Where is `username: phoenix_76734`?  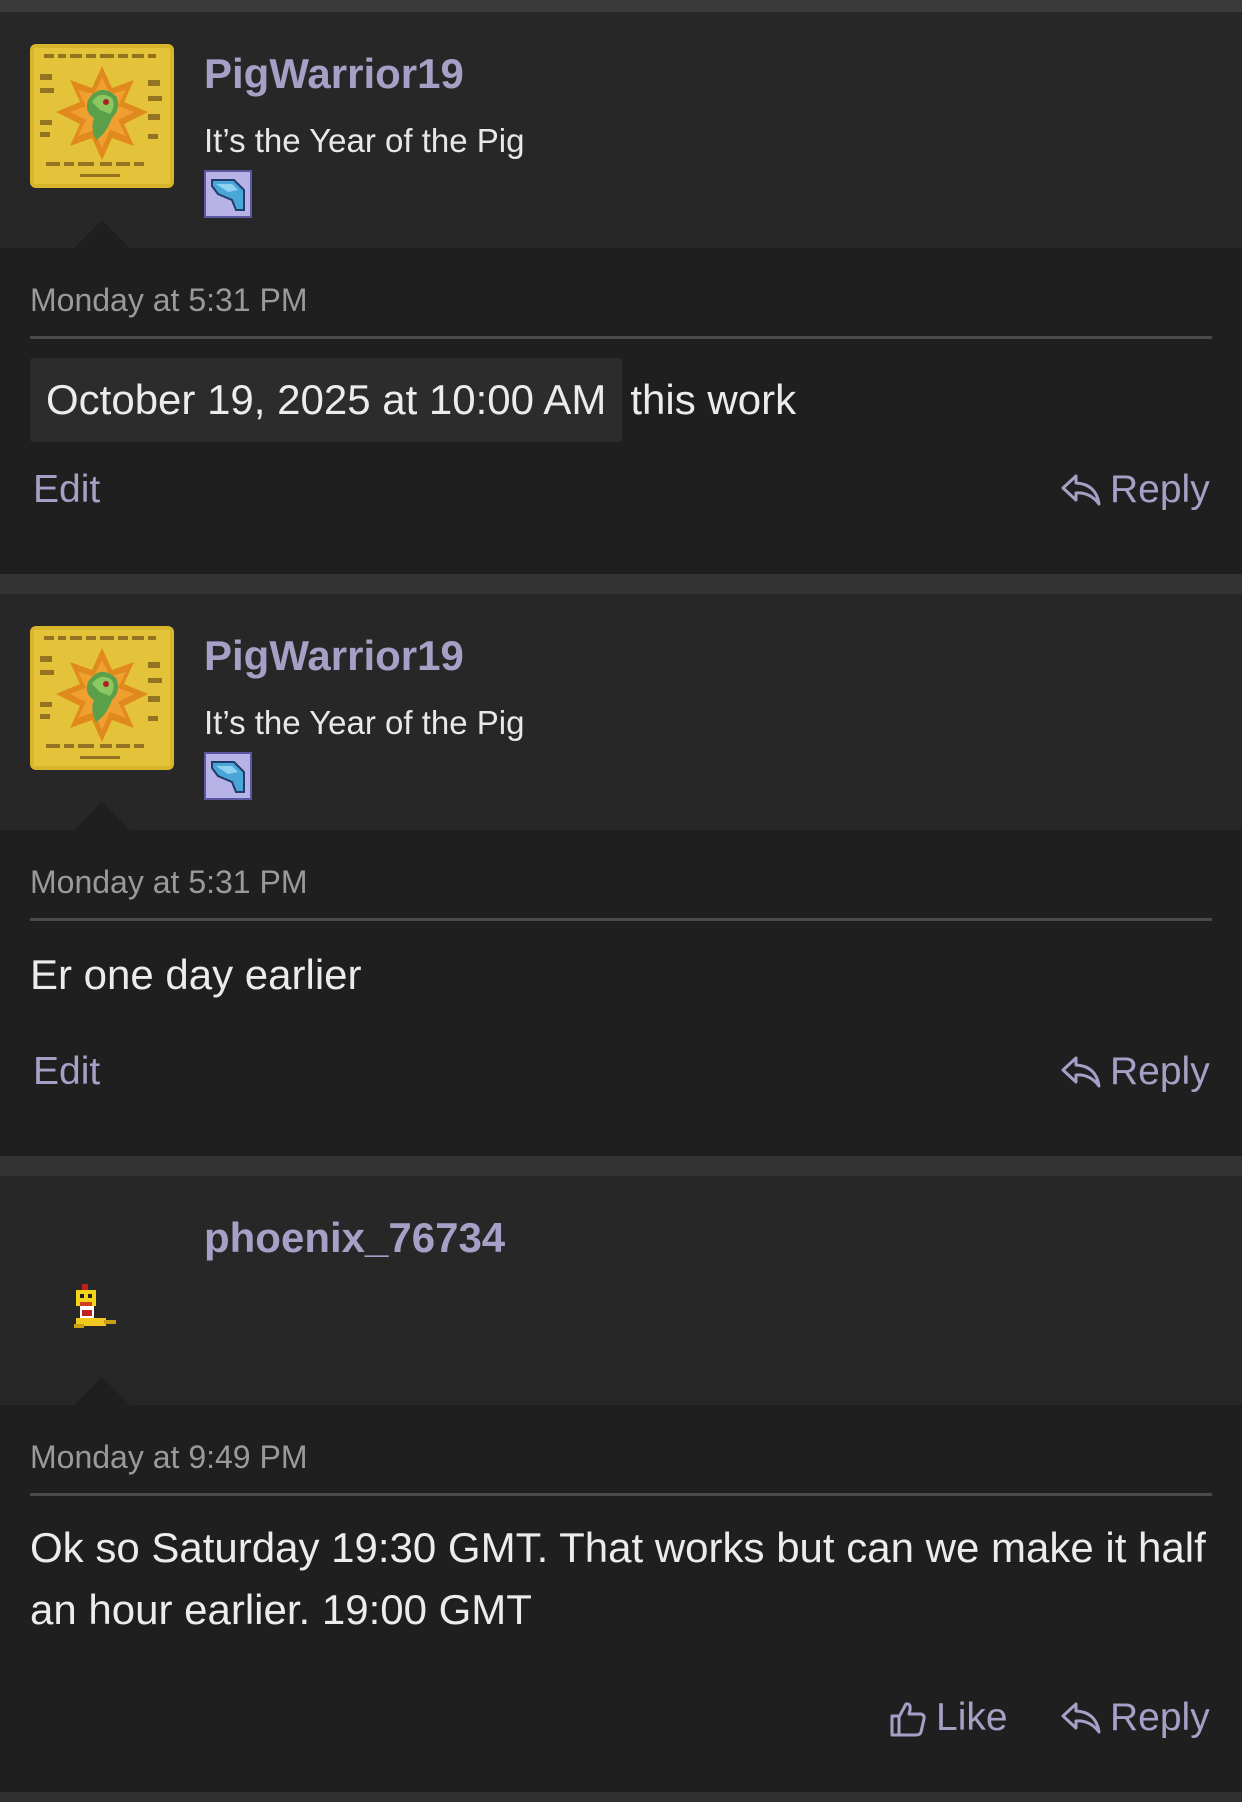
username: phoenix_76734 is located at coordinates (354, 1238).